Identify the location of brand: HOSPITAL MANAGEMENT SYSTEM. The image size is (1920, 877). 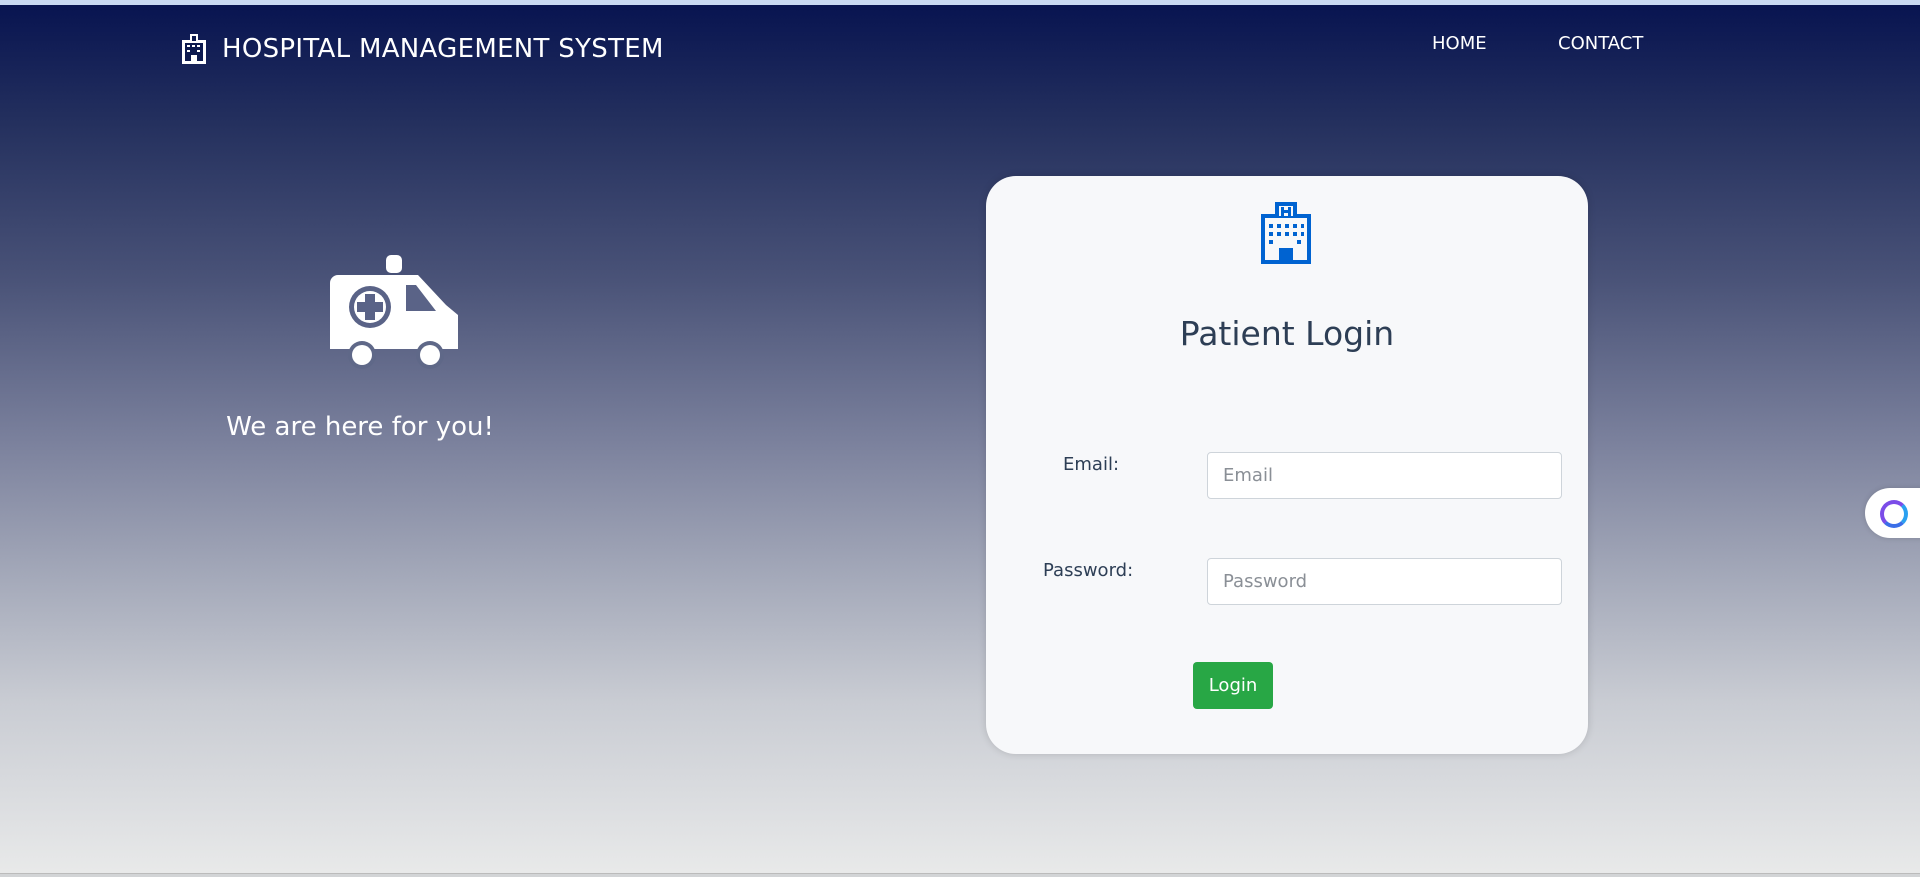
(423, 49).